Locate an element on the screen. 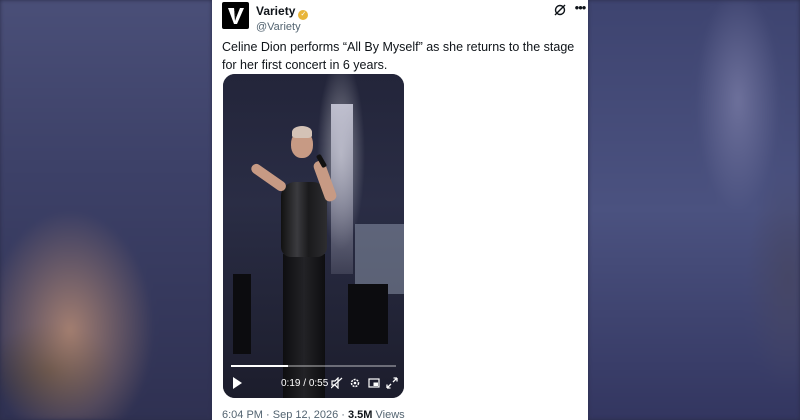  views-count: 3.5M is located at coordinates (360, 414).